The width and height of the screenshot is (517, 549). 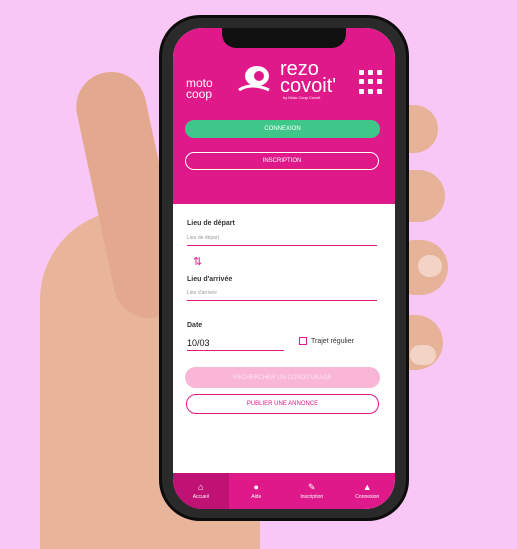 What do you see at coordinates (367, 496) in the screenshot?
I see `nav-label: Connexion` at bounding box center [367, 496].